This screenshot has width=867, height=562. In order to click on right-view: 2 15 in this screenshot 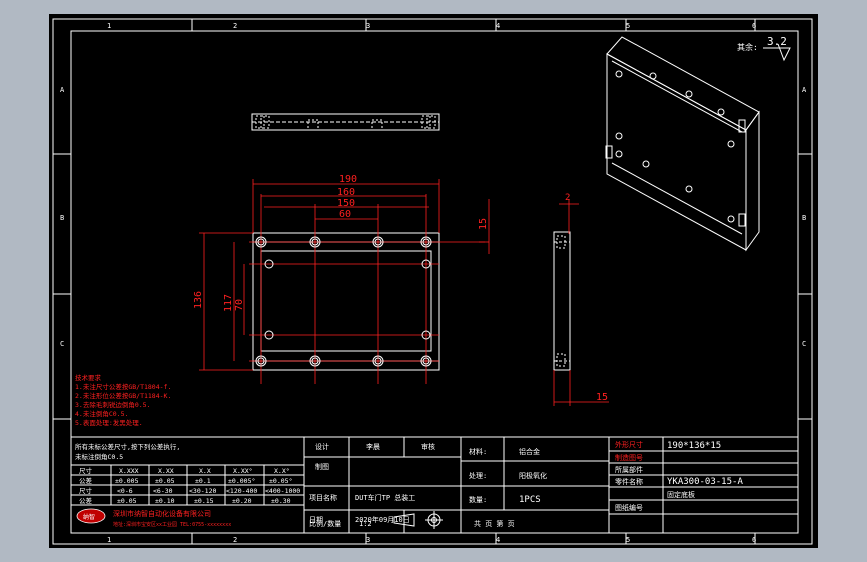, I will do `click(581, 299)`.